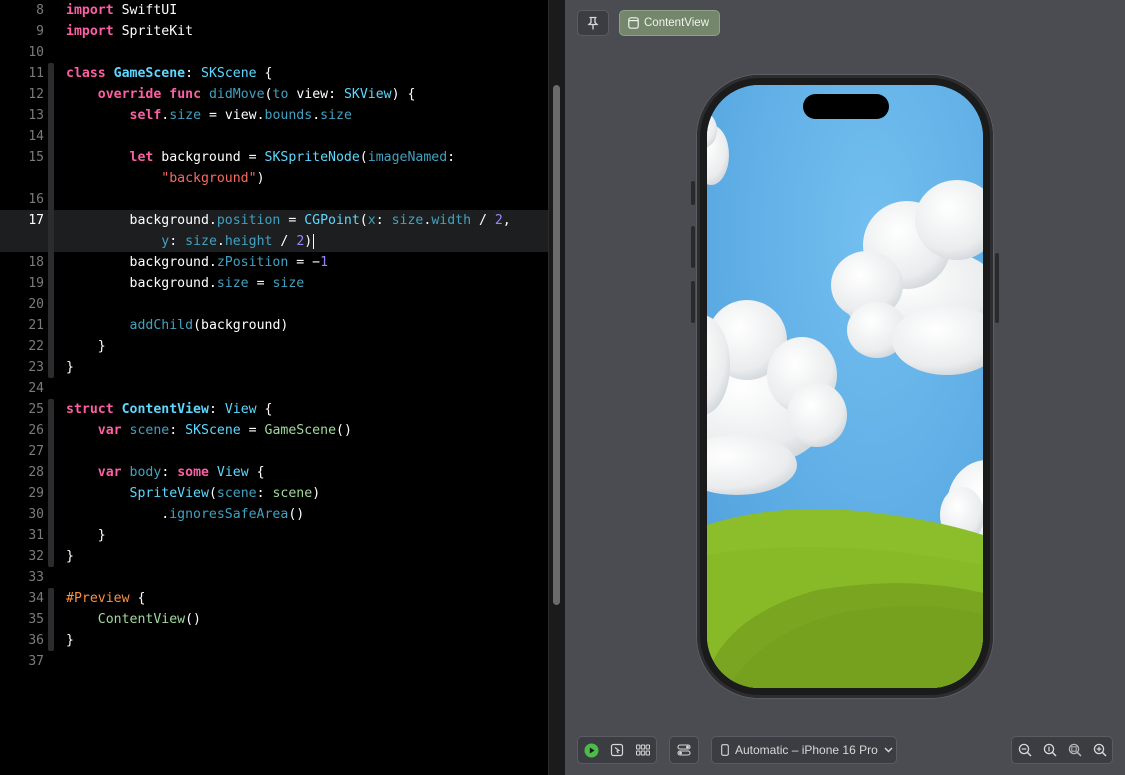 This screenshot has width=1125, height=775. Describe the element at coordinates (274, 535) in the screenshot. I see `code-line: 31 }` at that location.